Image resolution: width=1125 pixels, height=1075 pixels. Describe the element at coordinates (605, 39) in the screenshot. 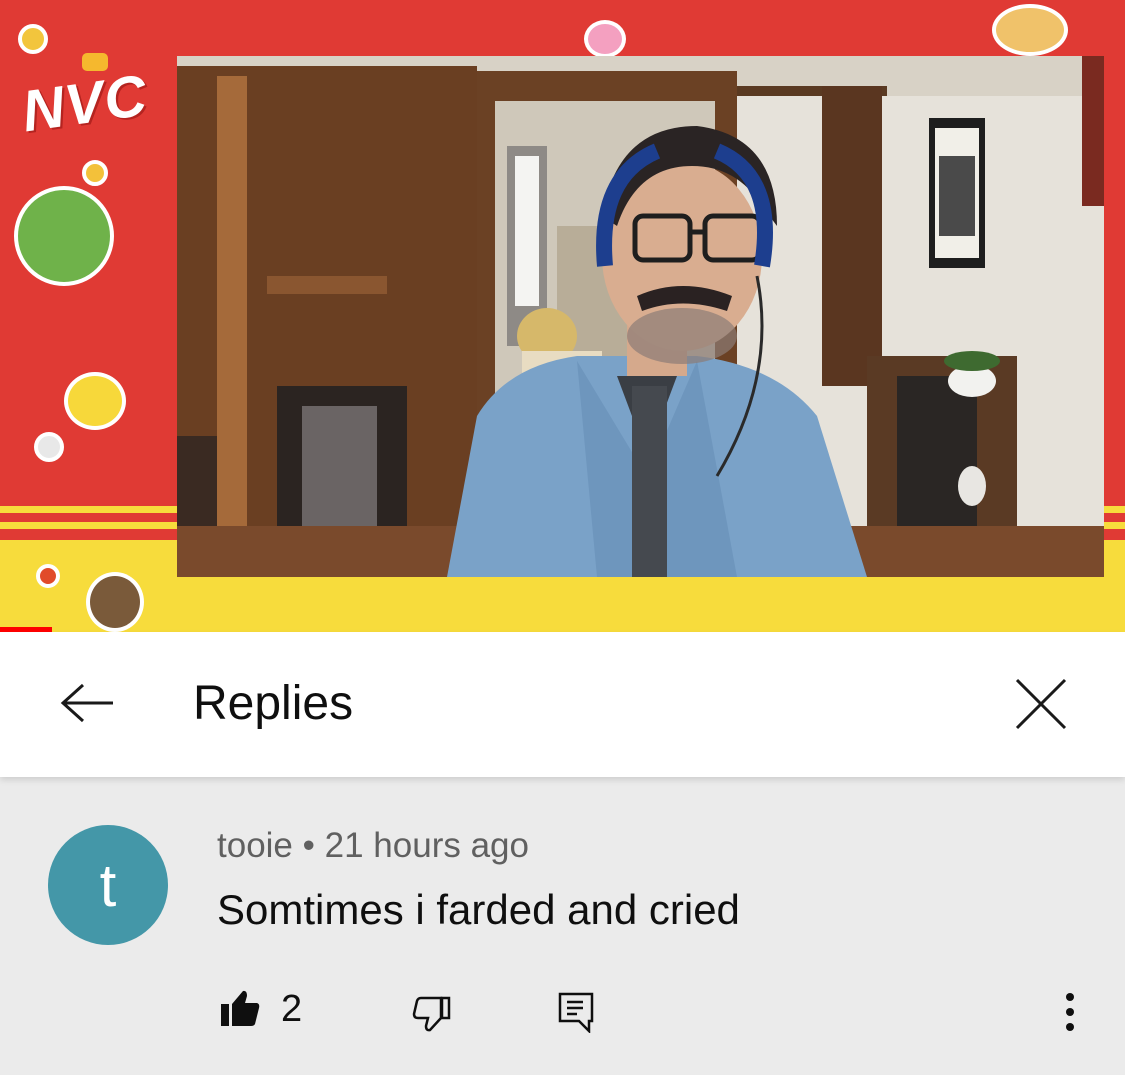

I see `kirby-sticker-icon` at that location.